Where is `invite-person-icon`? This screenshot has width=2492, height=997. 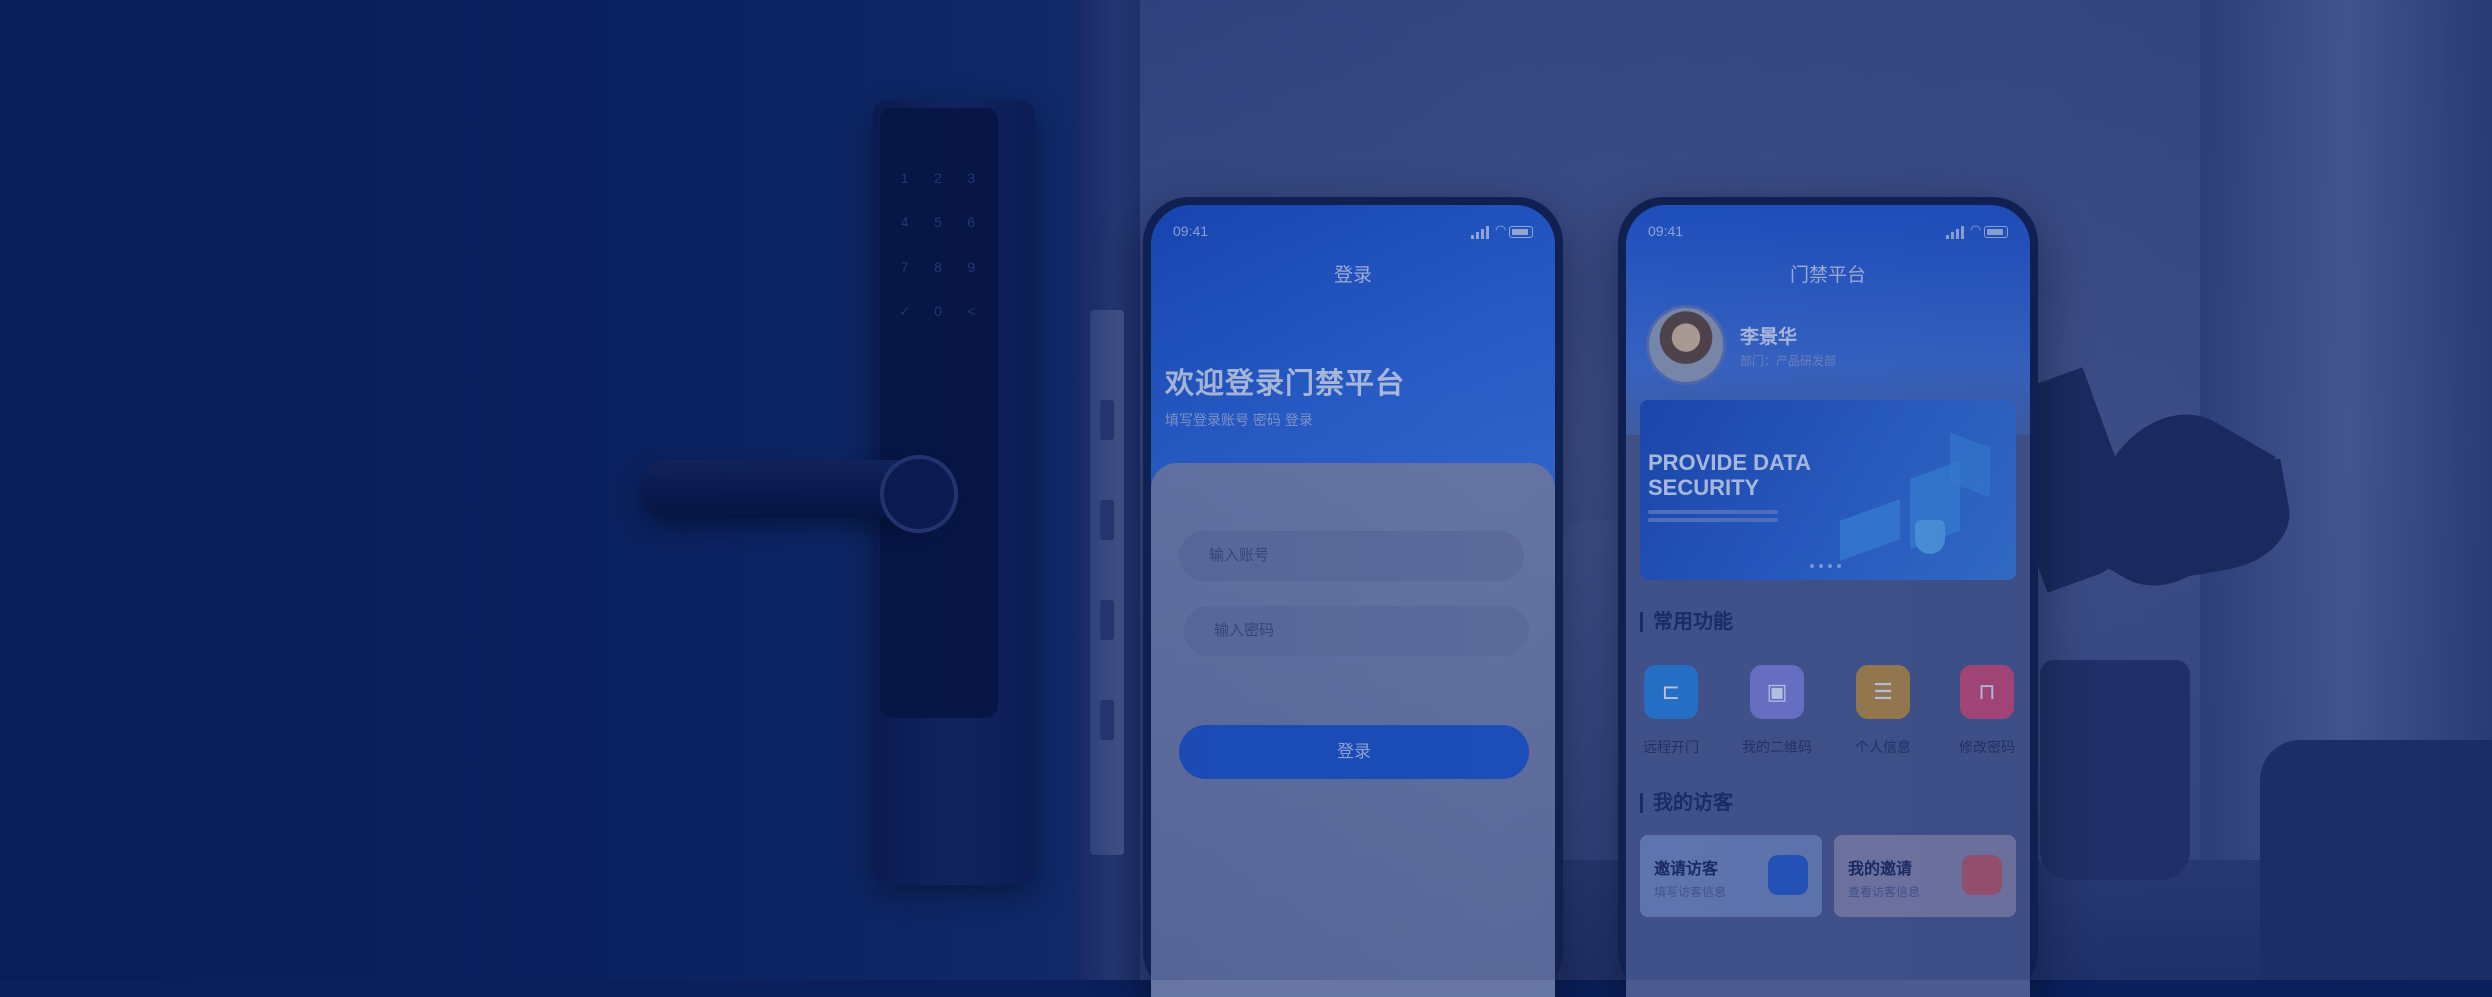 invite-person-icon is located at coordinates (1788, 875).